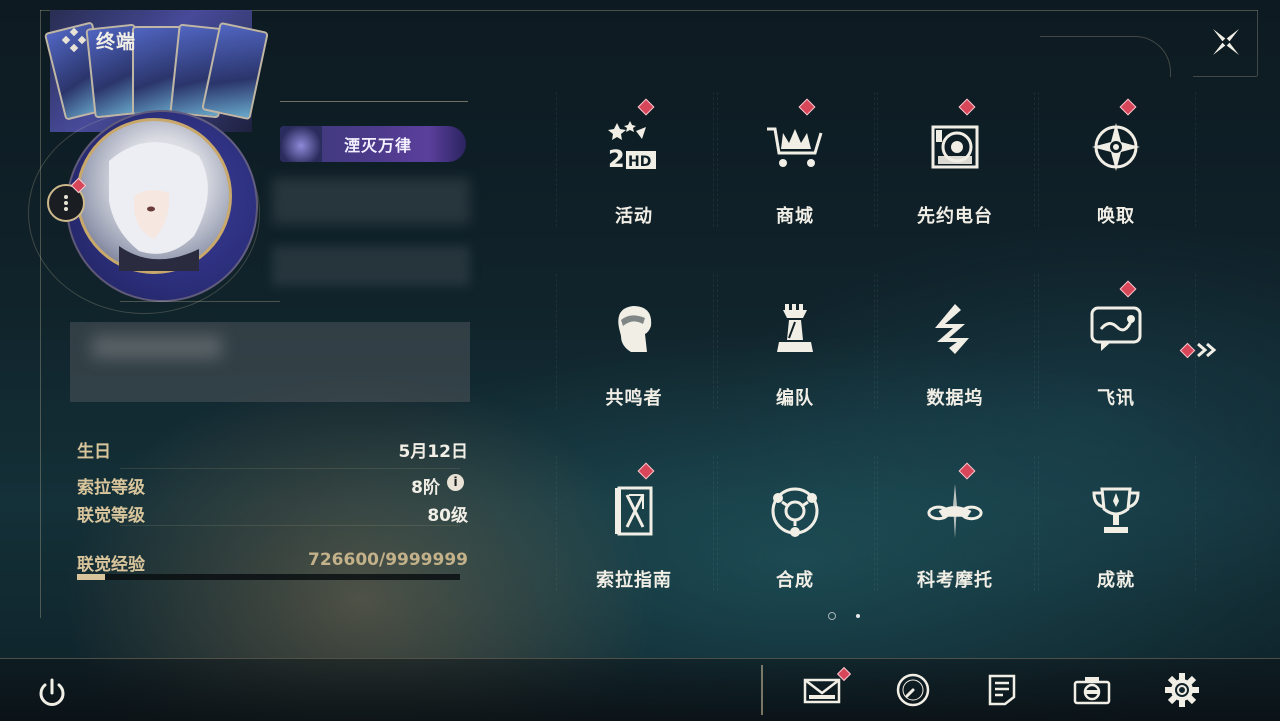 Image resolution: width=1280 pixels, height=721 pixels. I want to click on trophy-icon, so click(1116, 511).